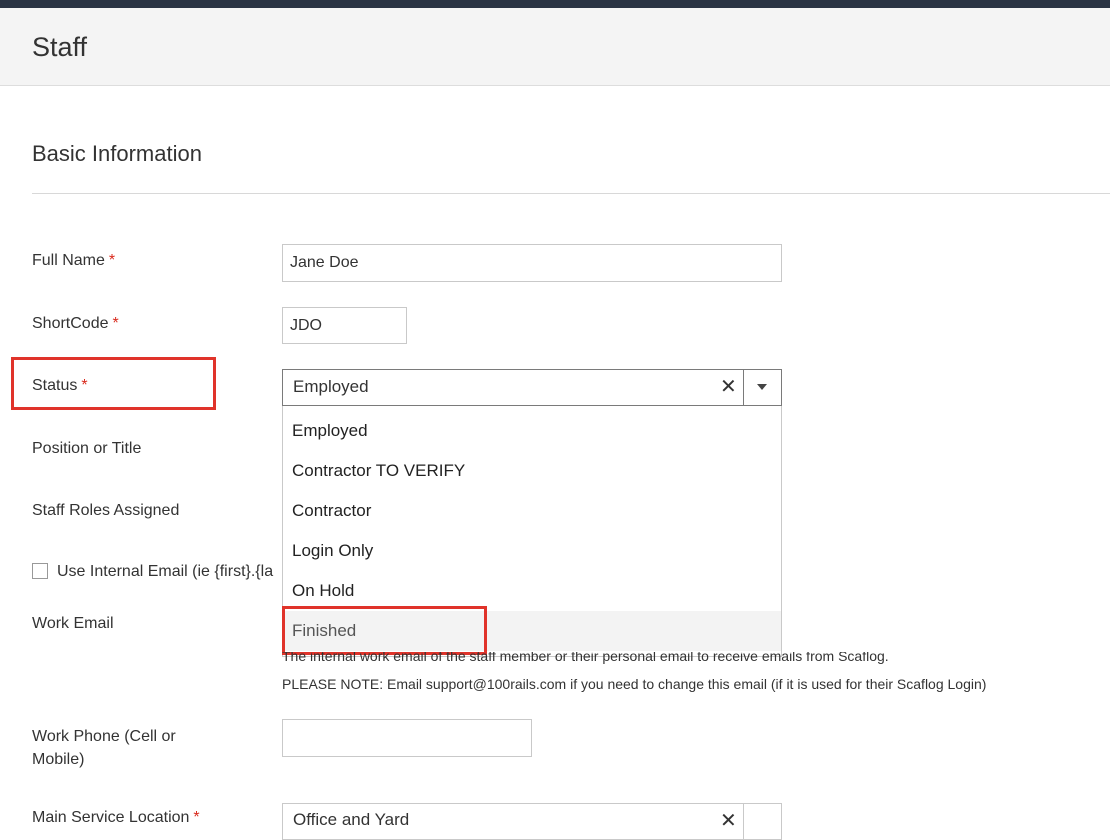 The image size is (1110, 840). Describe the element at coordinates (111, 817) in the screenshot. I see `main-service-location-label-text: Main Service Location` at that location.